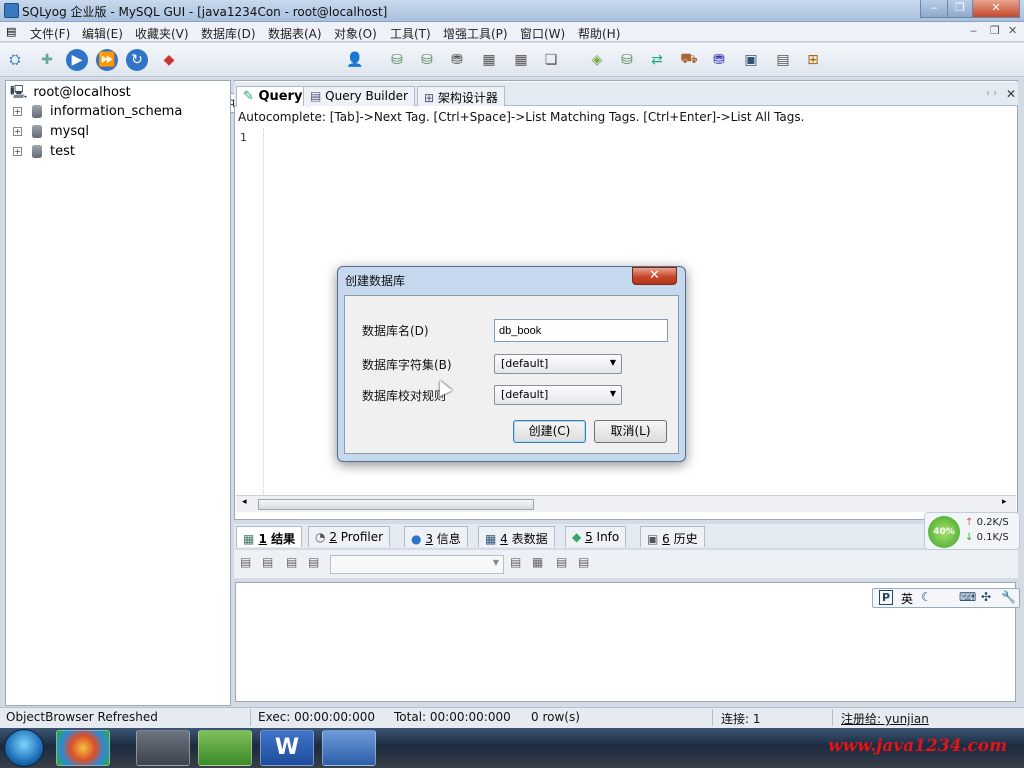  I want to click on calendar-icon: ▣, so click(653, 539).